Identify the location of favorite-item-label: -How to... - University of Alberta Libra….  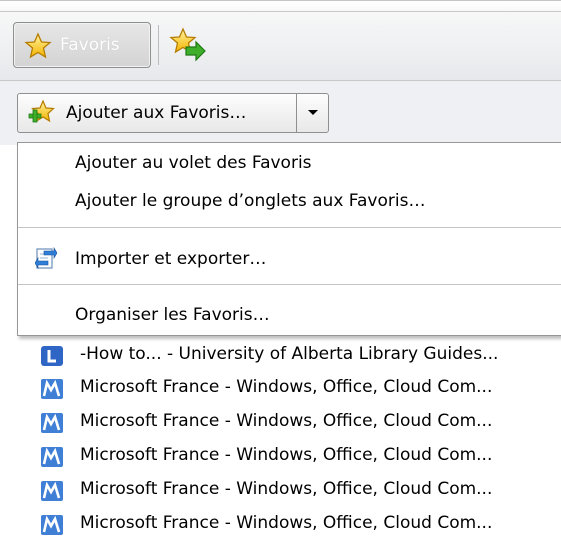
(289, 354).